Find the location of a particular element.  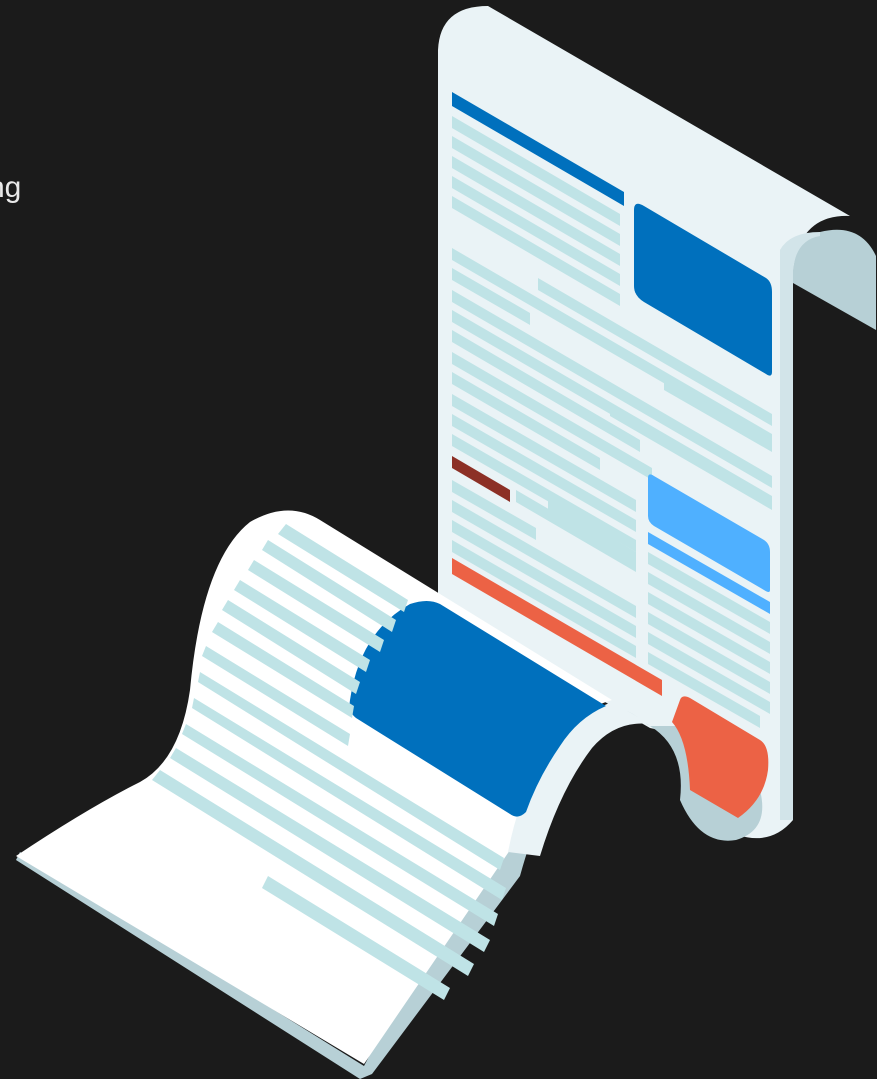

paper-right-edge is located at coordinates (800, 526).